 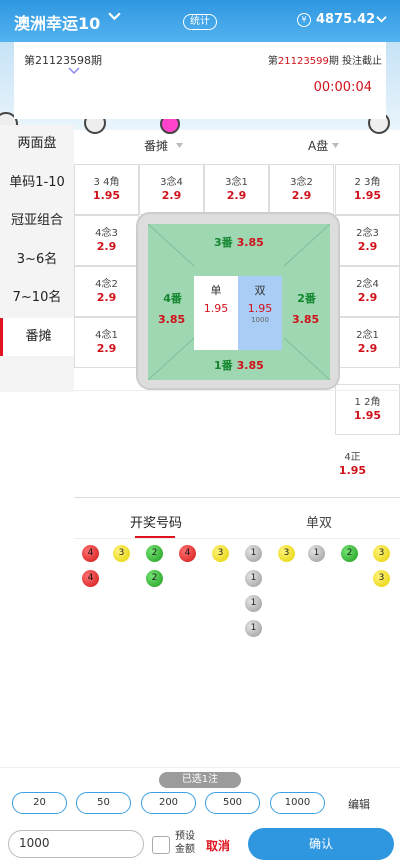 I want to click on bet-cell-name: 4念3, so click(x=106, y=233).